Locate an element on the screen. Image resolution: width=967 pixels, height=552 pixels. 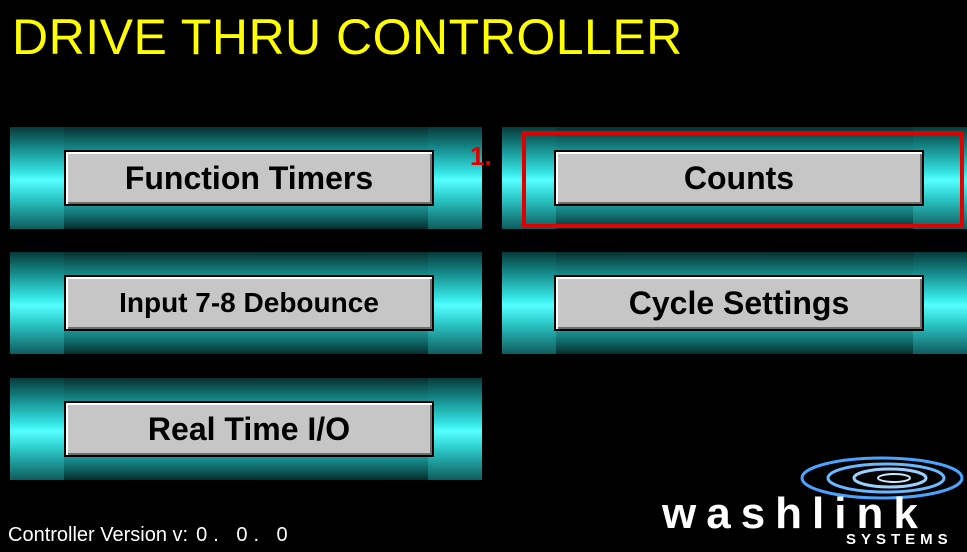
tile-function-timers: Function Timers is located at coordinates (246, 178).